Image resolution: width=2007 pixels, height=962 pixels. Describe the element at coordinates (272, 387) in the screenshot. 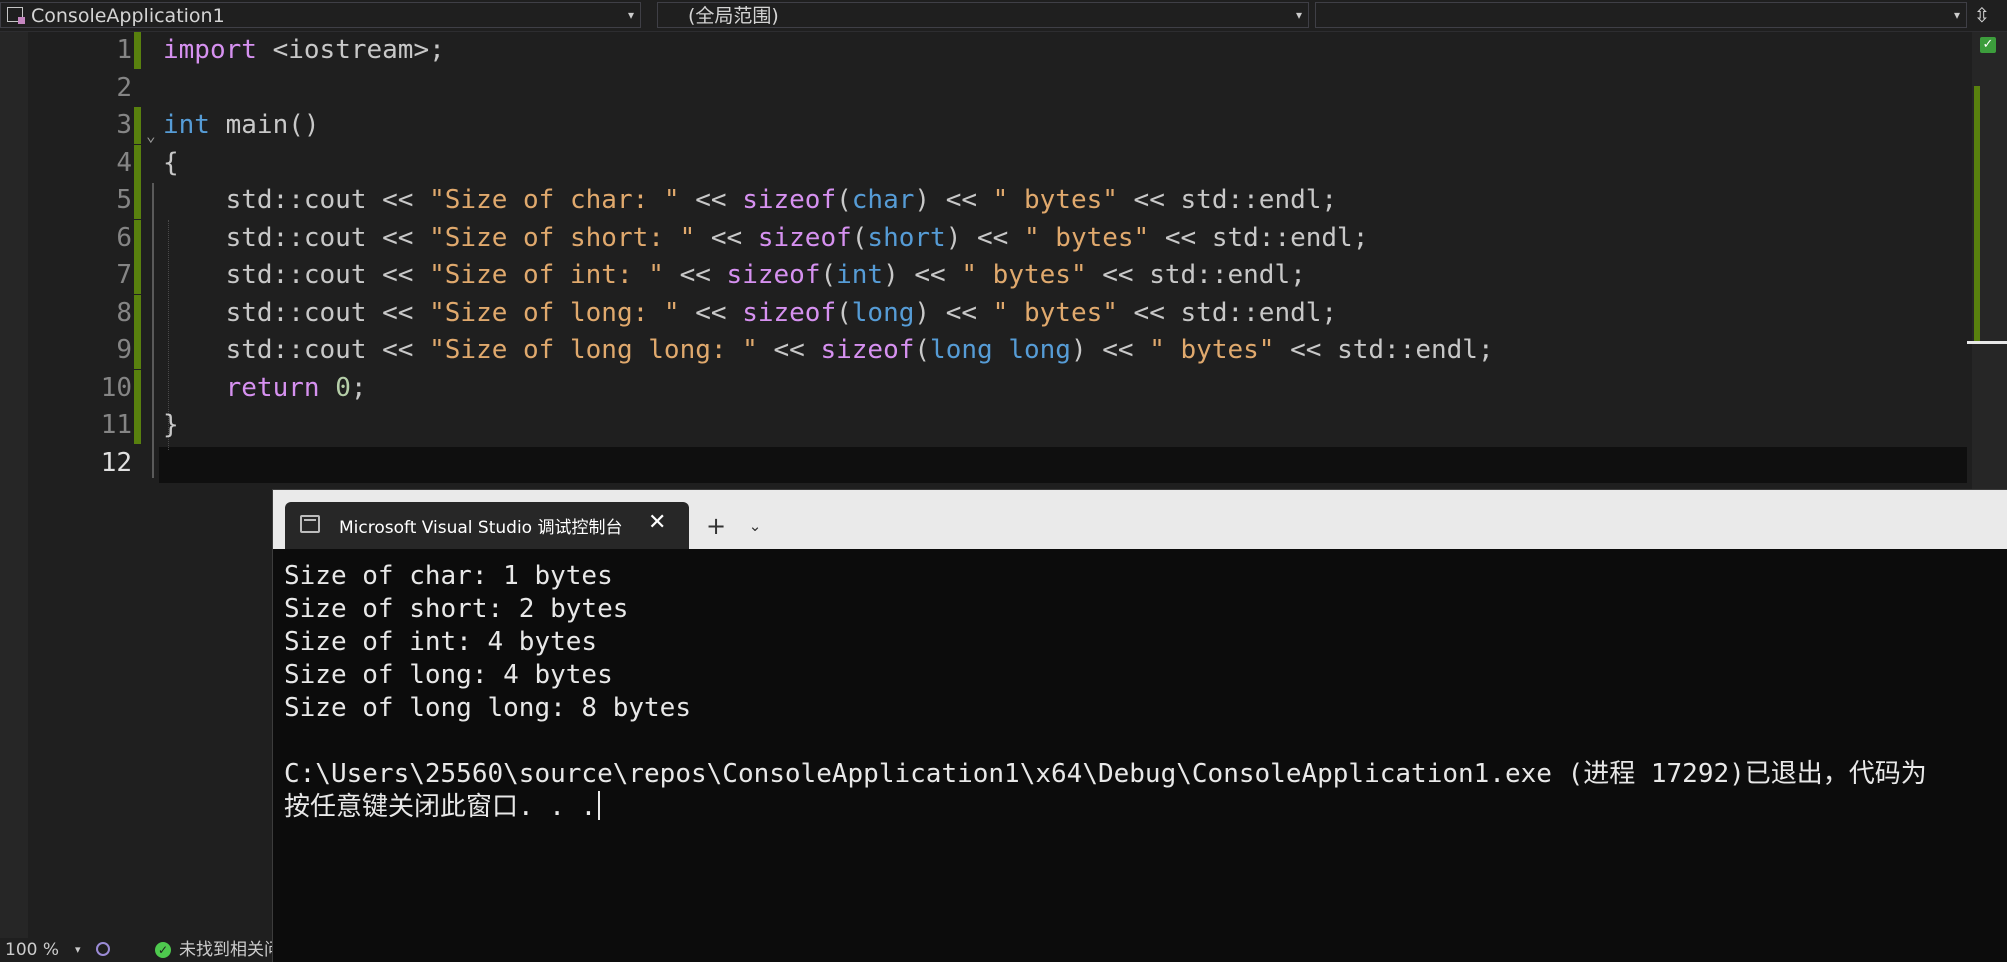

I see `code-token: return` at that location.